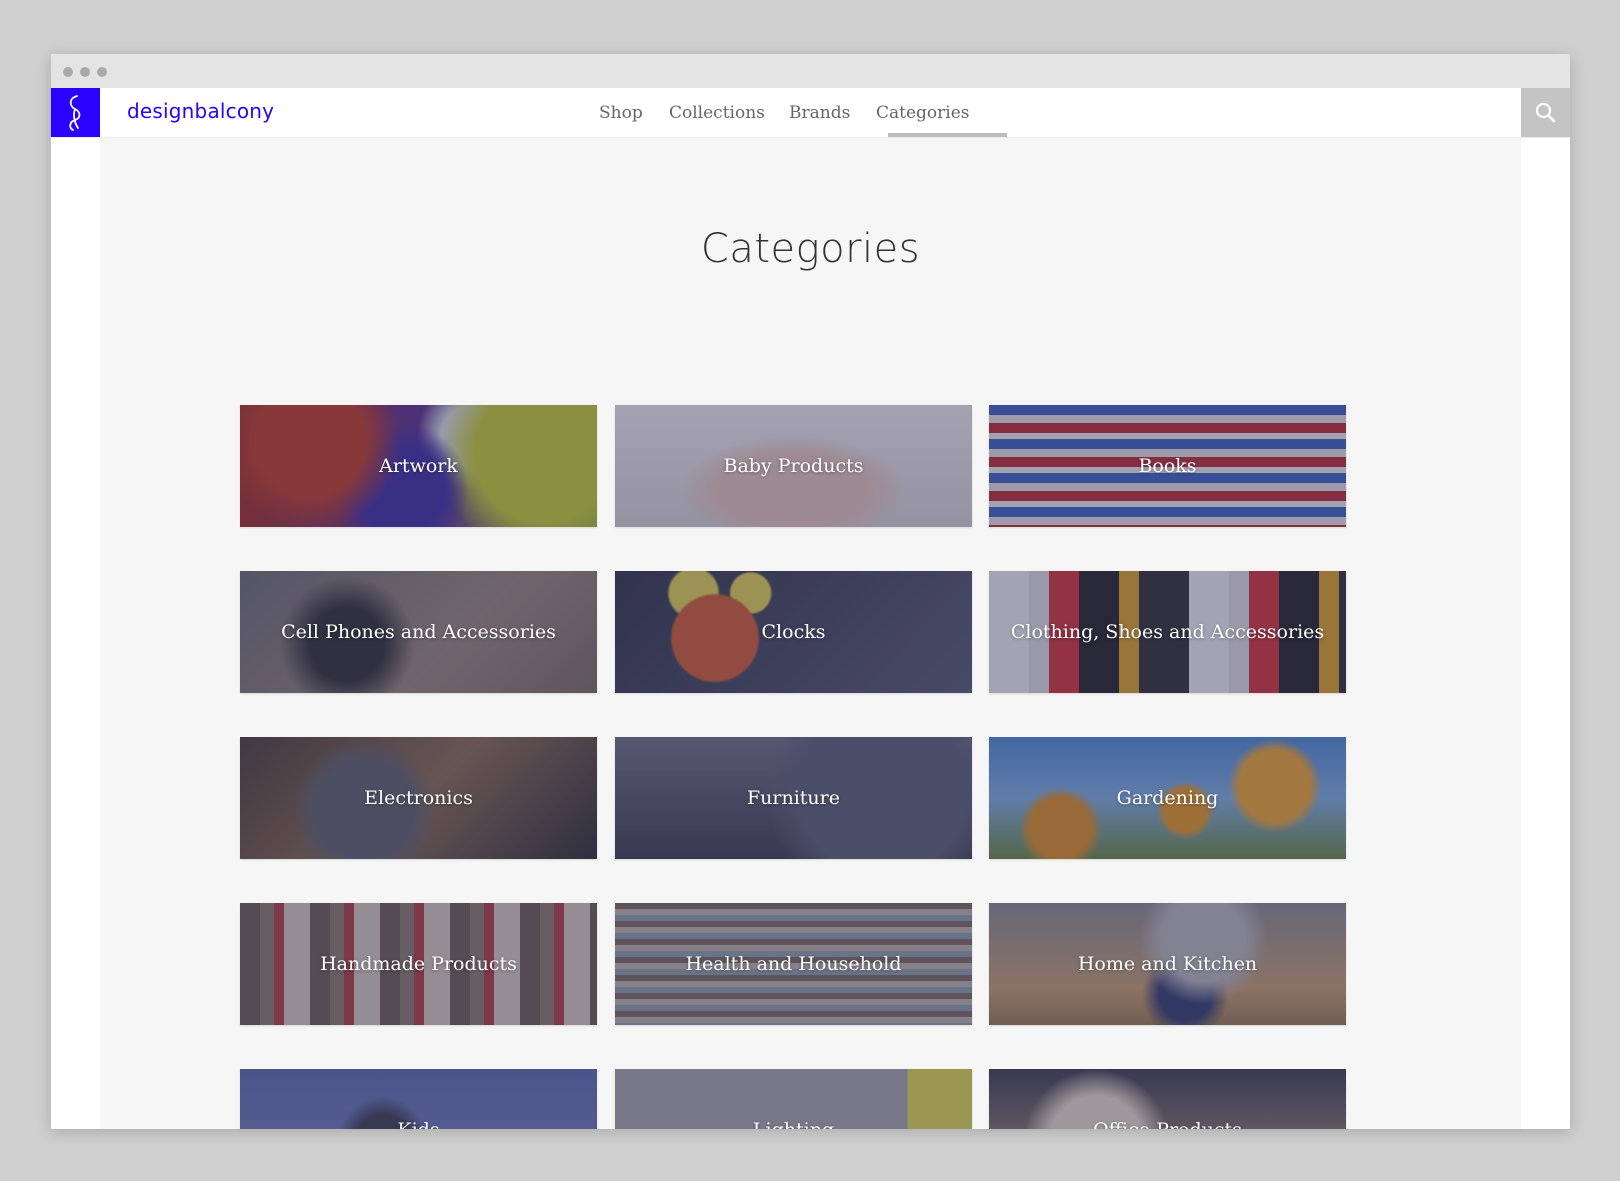  I want to click on category-label: Home and Kitchen, so click(1167, 964).